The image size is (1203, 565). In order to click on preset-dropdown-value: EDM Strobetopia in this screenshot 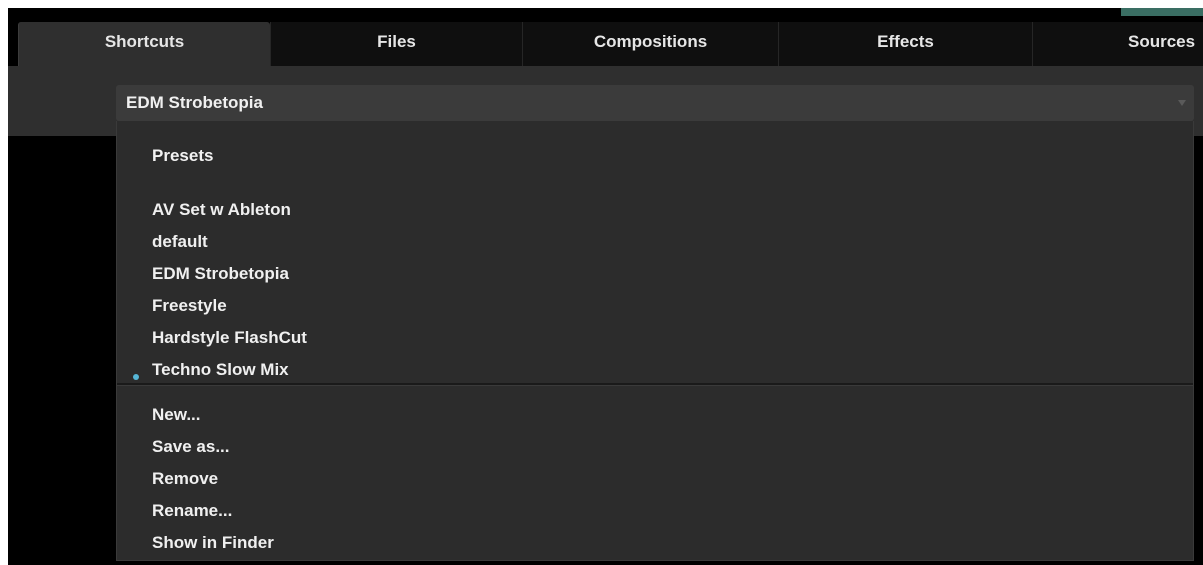, I will do `click(194, 102)`.